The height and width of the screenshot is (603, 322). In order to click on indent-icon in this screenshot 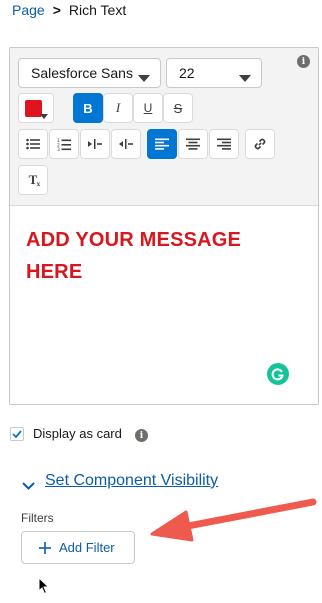, I will do `click(95, 144)`.